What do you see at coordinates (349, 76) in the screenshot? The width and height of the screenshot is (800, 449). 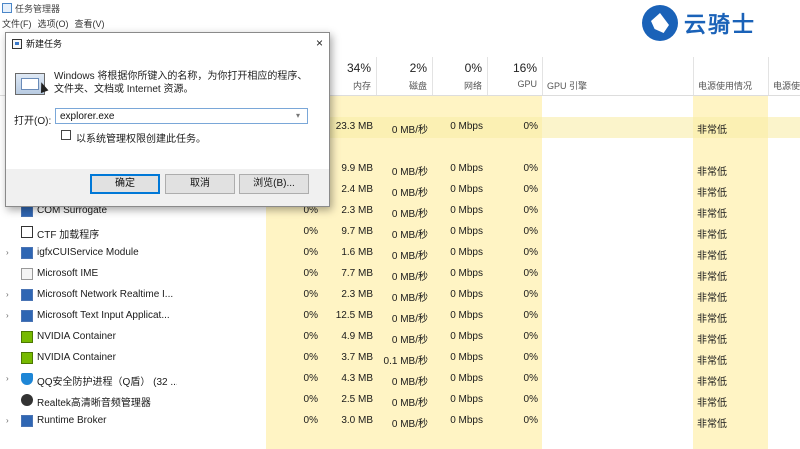 I see `header-memory: 34% 内存` at bounding box center [349, 76].